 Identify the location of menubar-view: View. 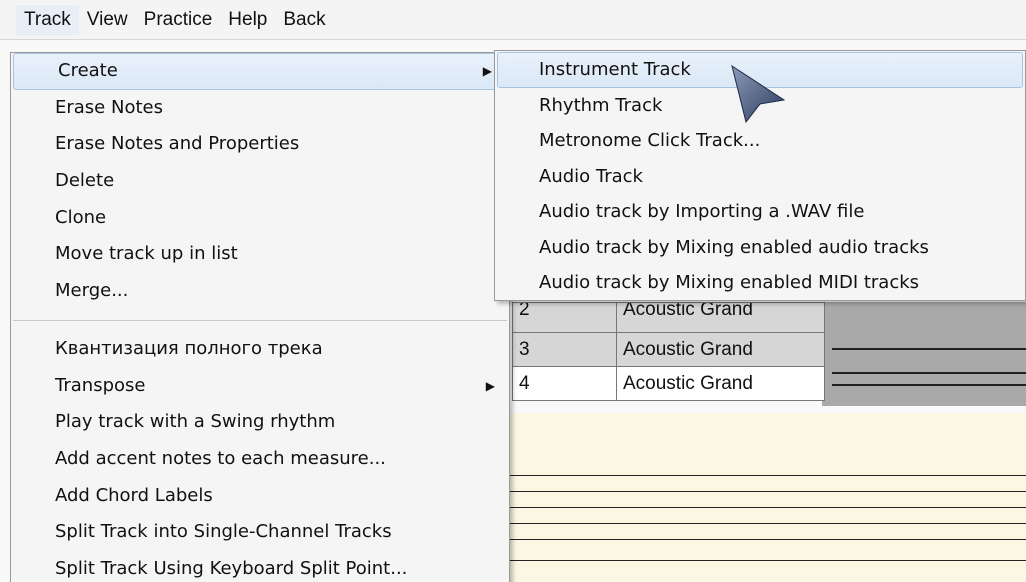
(107, 20).